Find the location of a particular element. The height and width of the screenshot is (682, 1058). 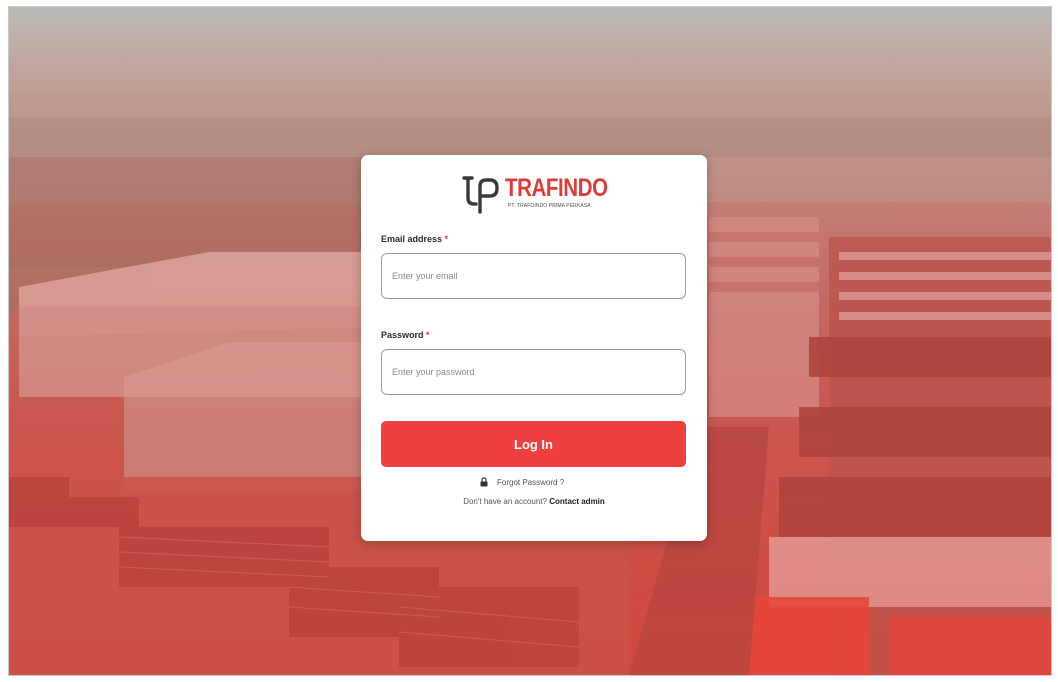

email-label-text: Email address is located at coordinates (412, 239).